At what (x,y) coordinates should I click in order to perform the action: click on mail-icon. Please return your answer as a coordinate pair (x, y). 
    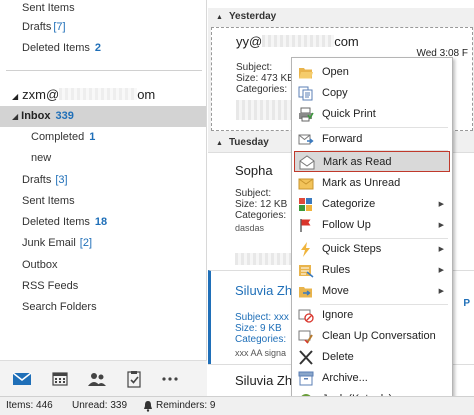
    Looking at the image, I should click on (22, 379).